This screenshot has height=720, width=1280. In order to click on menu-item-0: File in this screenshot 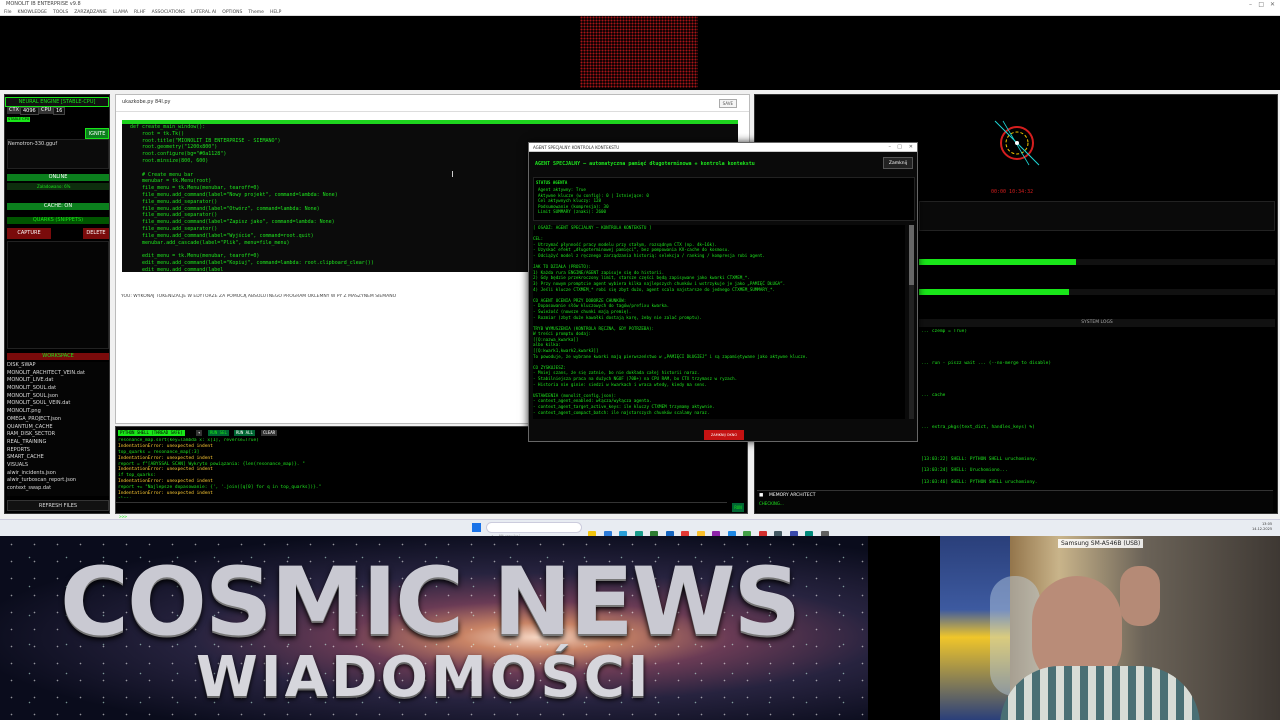, I will do `click(8, 12)`.